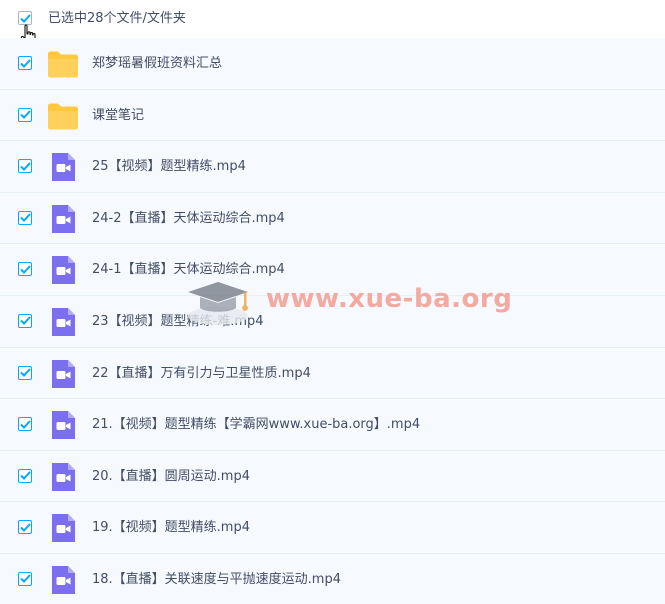 Image resolution: width=665 pixels, height=604 pixels. Describe the element at coordinates (178, 321) in the screenshot. I see `file-name: 23【视频】题型精练-难.mp4` at that location.